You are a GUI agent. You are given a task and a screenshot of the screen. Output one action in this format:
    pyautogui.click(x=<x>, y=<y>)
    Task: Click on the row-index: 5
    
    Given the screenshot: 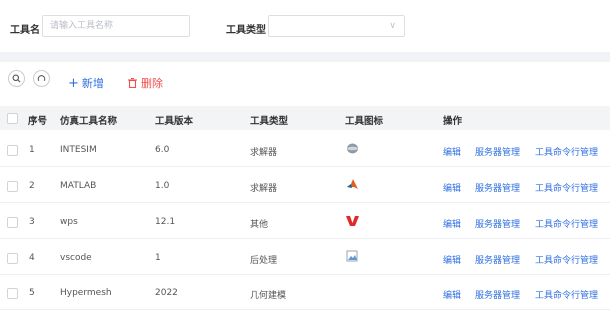 What is the action you would take?
    pyautogui.click(x=32, y=293)
    